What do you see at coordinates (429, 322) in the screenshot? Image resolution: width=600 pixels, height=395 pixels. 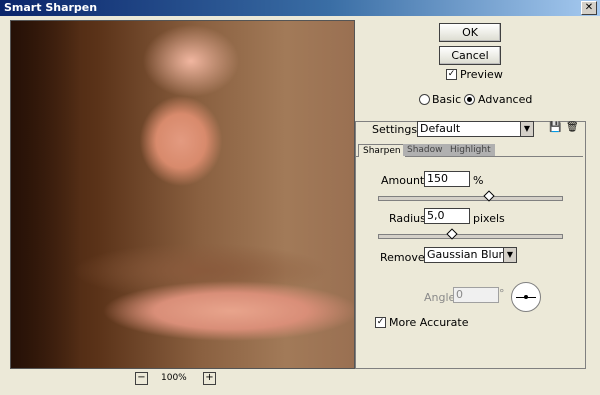 I see `more-accurate-label: More Accurate` at bounding box center [429, 322].